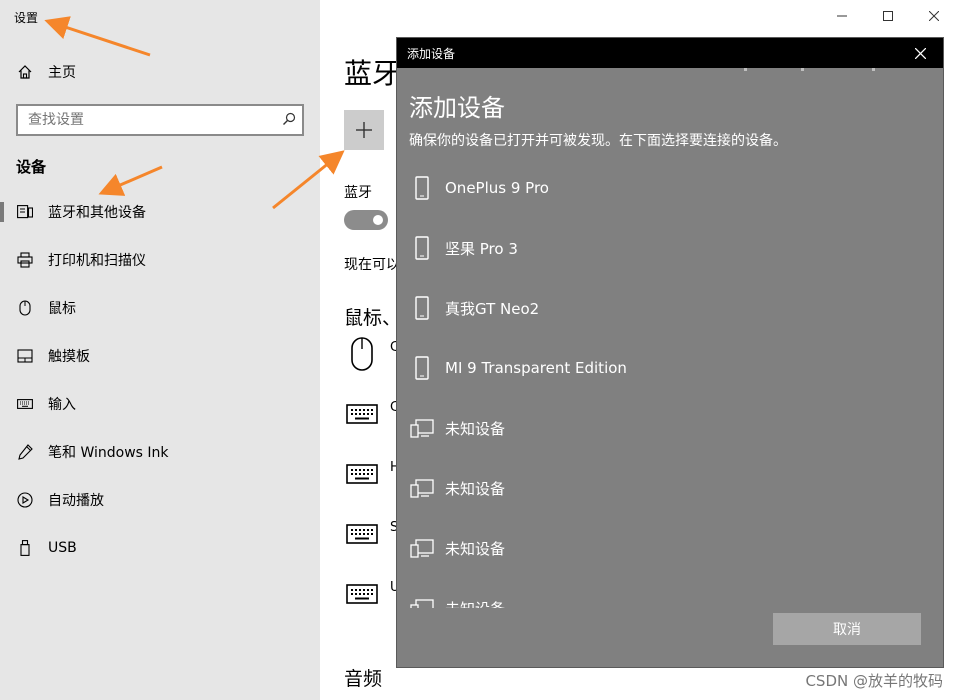  I want to click on sidebar-item-mouse: 鼠标, so click(160, 308).